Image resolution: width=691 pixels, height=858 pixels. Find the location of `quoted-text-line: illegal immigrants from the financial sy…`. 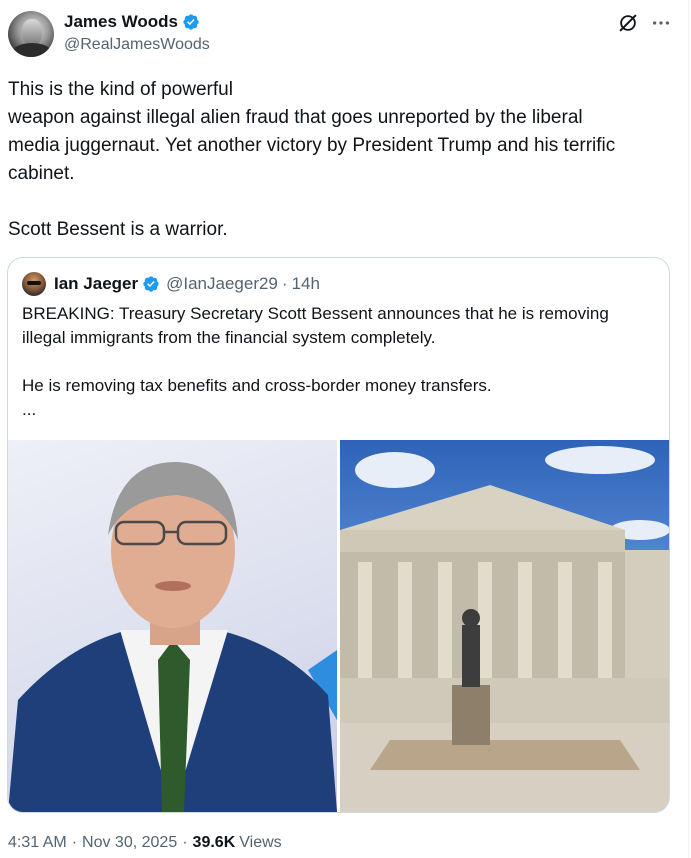

quoted-text-line: illegal immigrants from the financial sy… is located at coordinates (229, 337).